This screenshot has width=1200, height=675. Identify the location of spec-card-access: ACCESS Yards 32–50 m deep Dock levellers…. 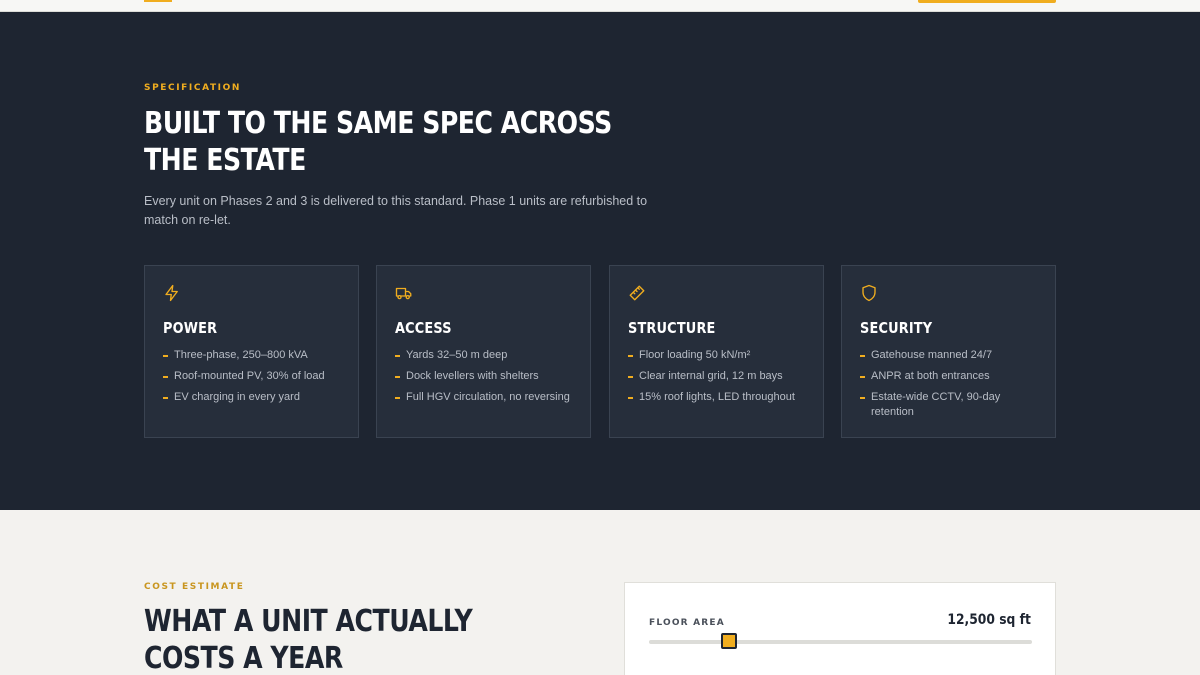
(483, 351).